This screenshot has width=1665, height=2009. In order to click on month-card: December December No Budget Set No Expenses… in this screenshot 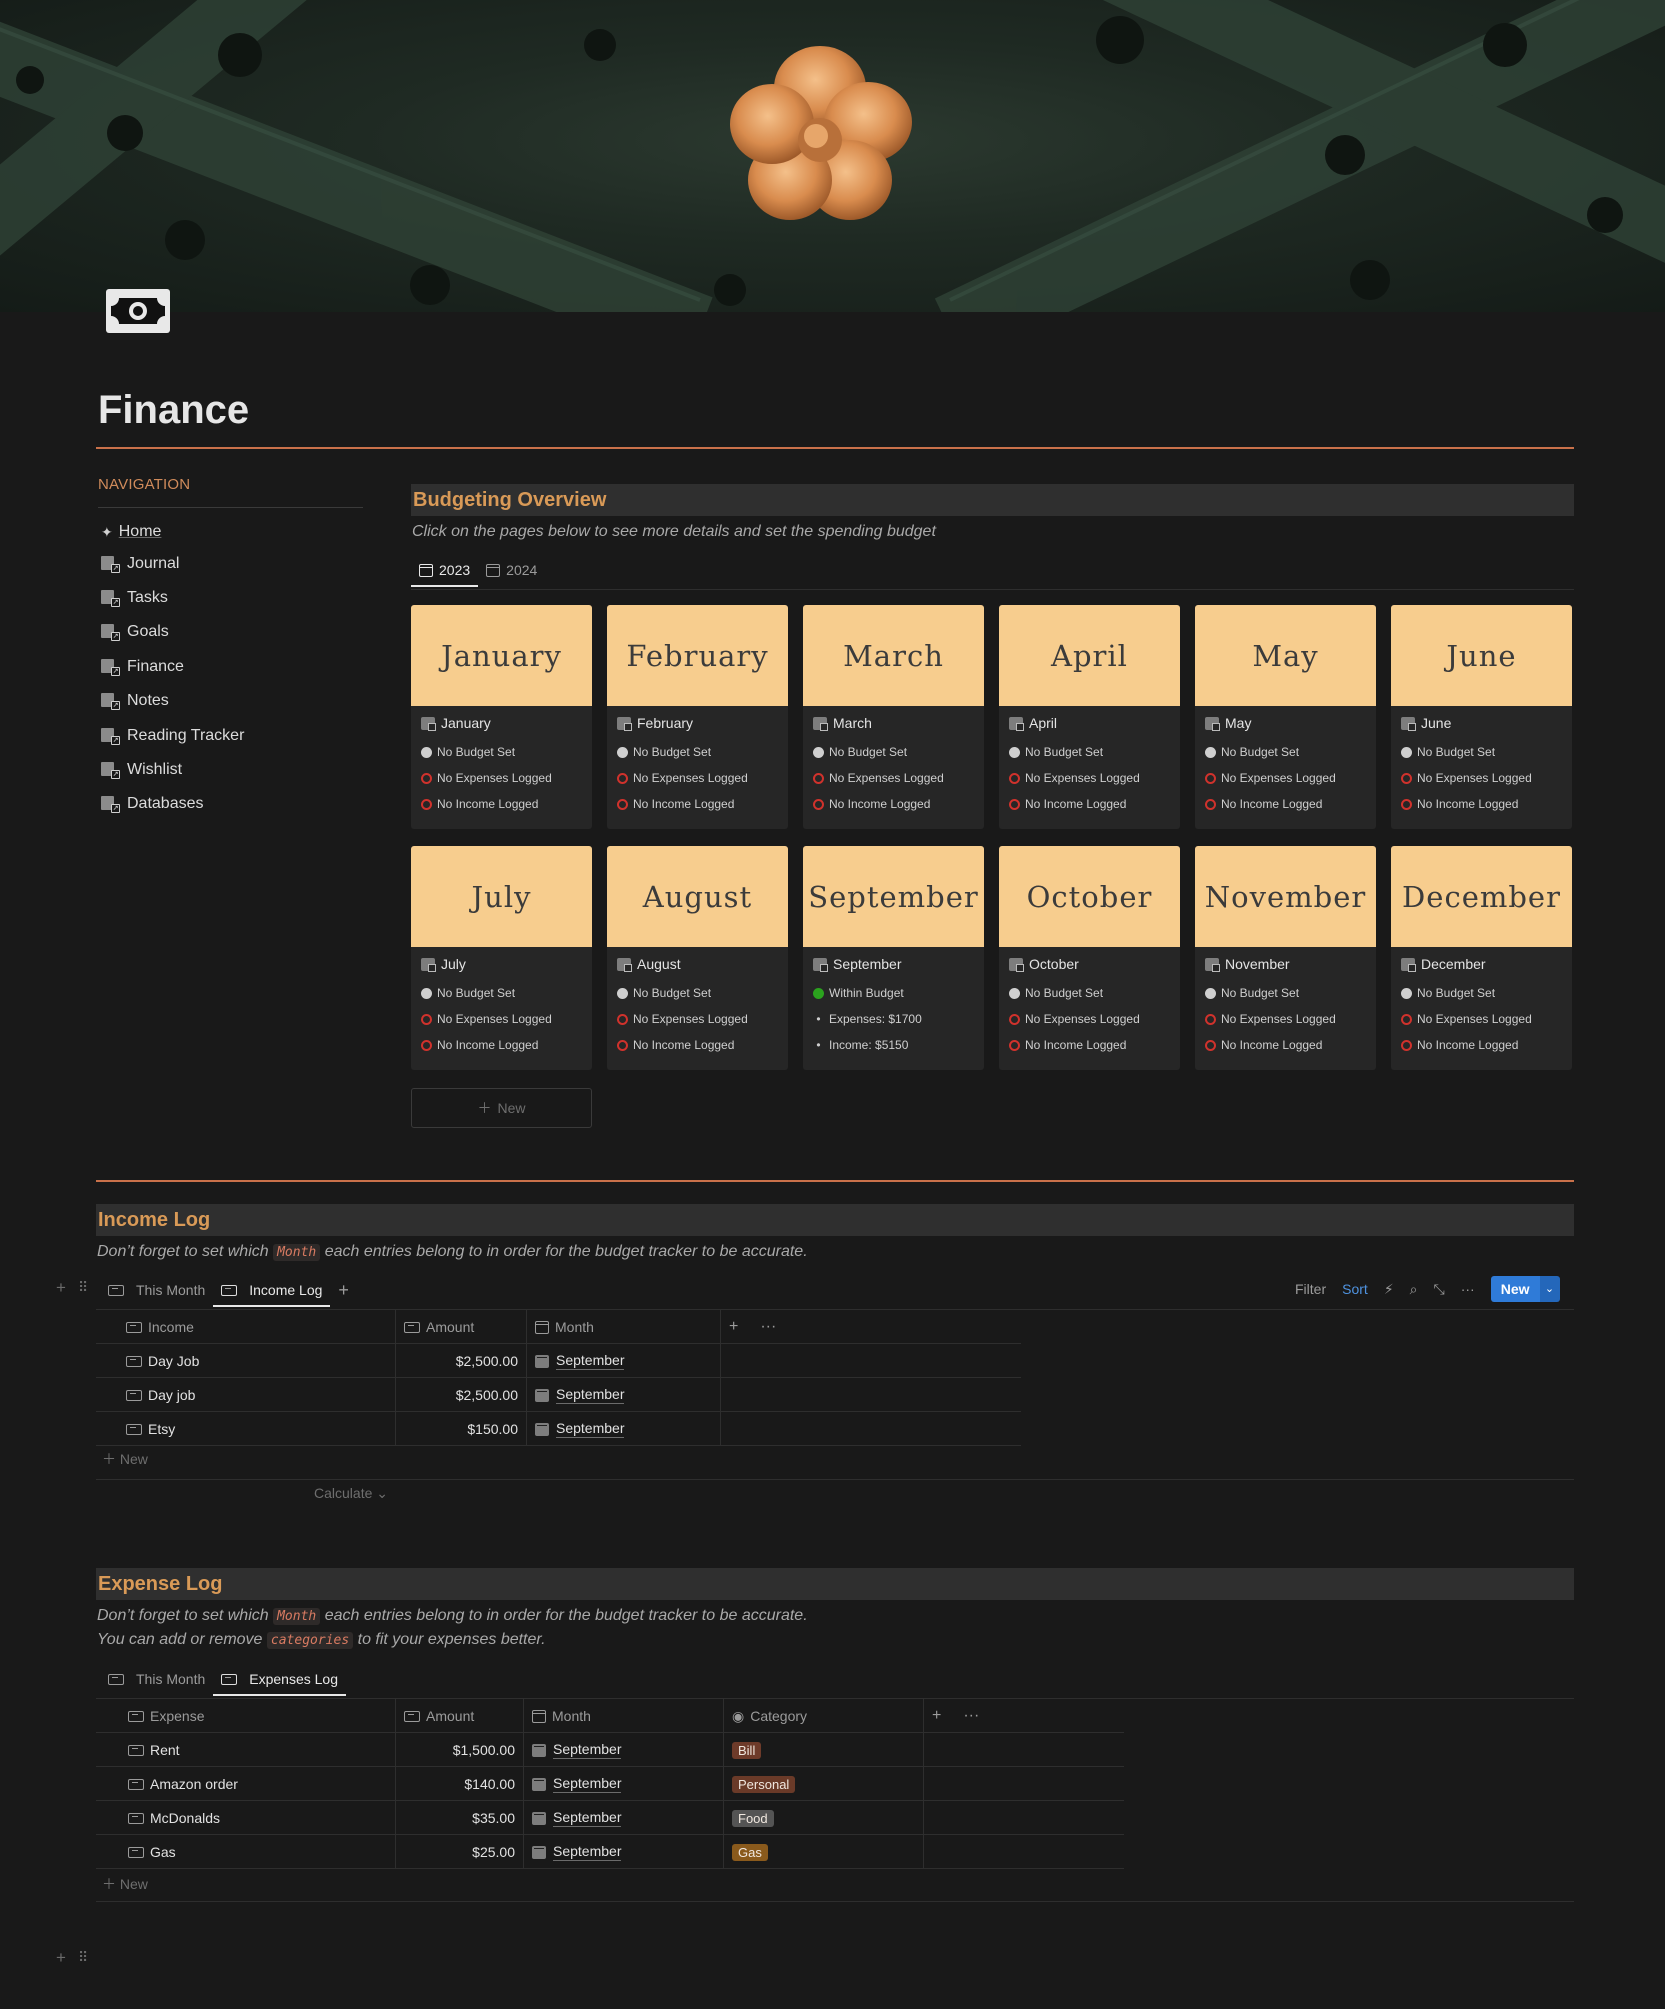, I will do `click(1481, 958)`.